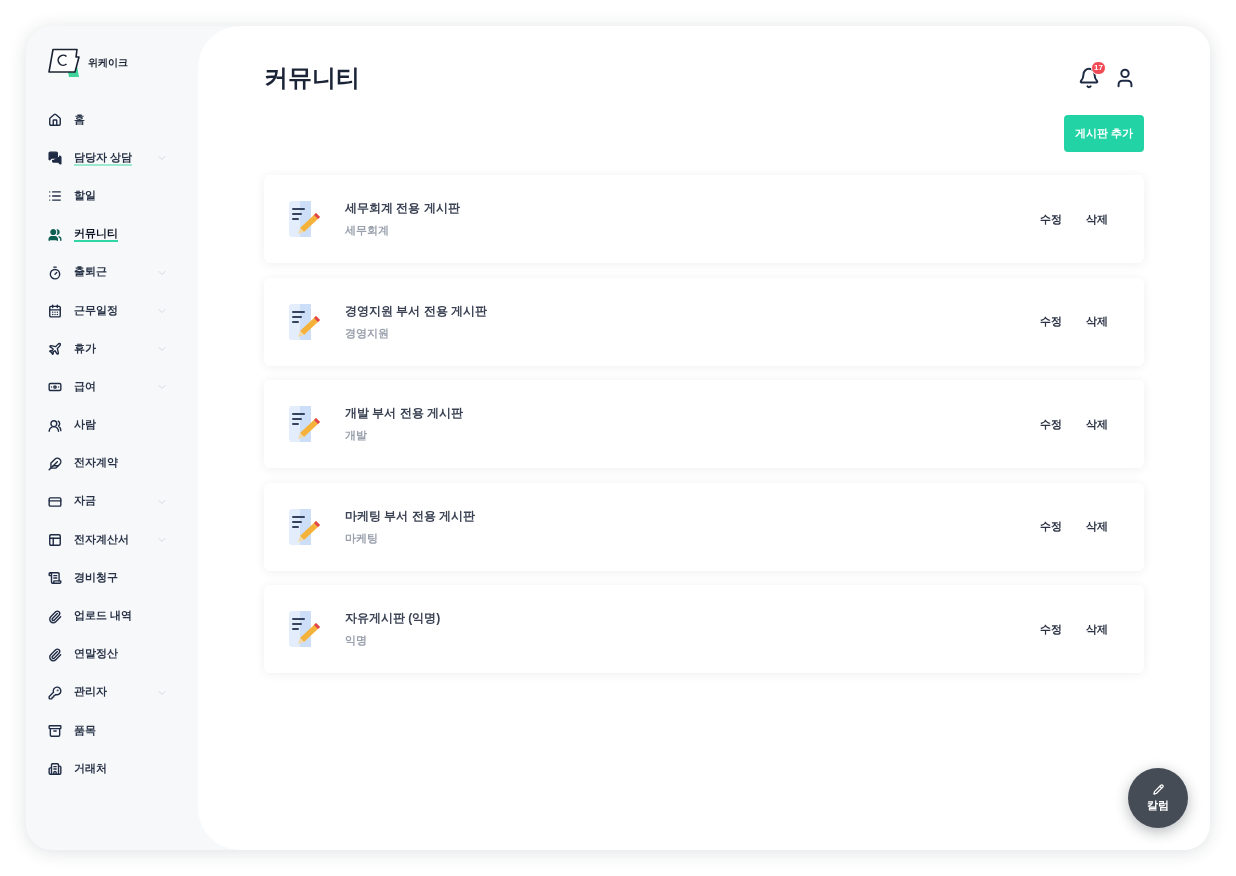 The height and width of the screenshot is (876, 1236). Describe the element at coordinates (55, 578) in the screenshot. I see `scroll-icon` at that location.